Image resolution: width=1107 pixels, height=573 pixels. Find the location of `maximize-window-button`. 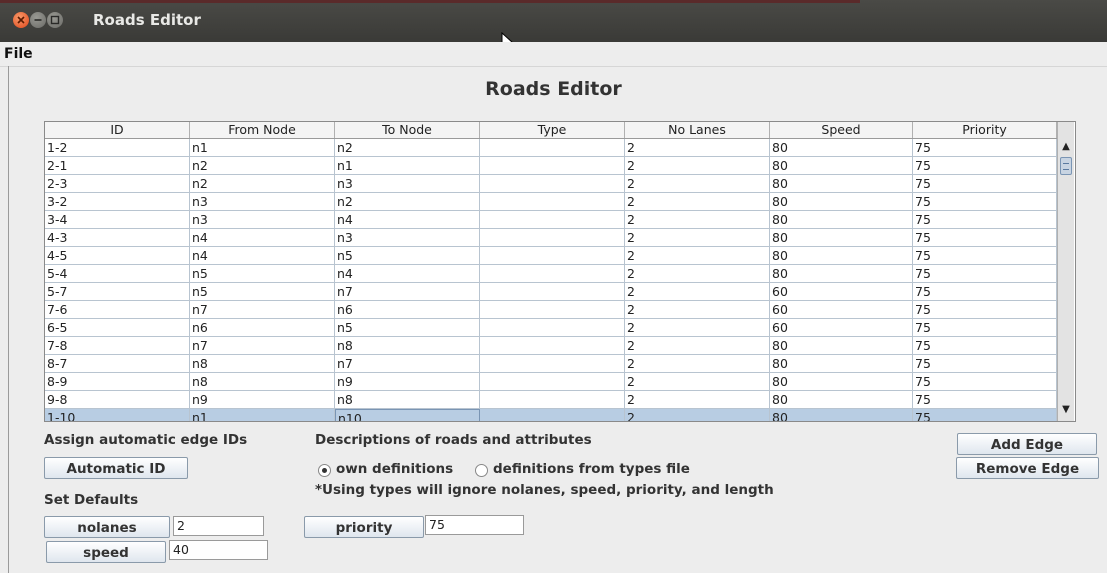

maximize-window-button is located at coordinates (55, 20).